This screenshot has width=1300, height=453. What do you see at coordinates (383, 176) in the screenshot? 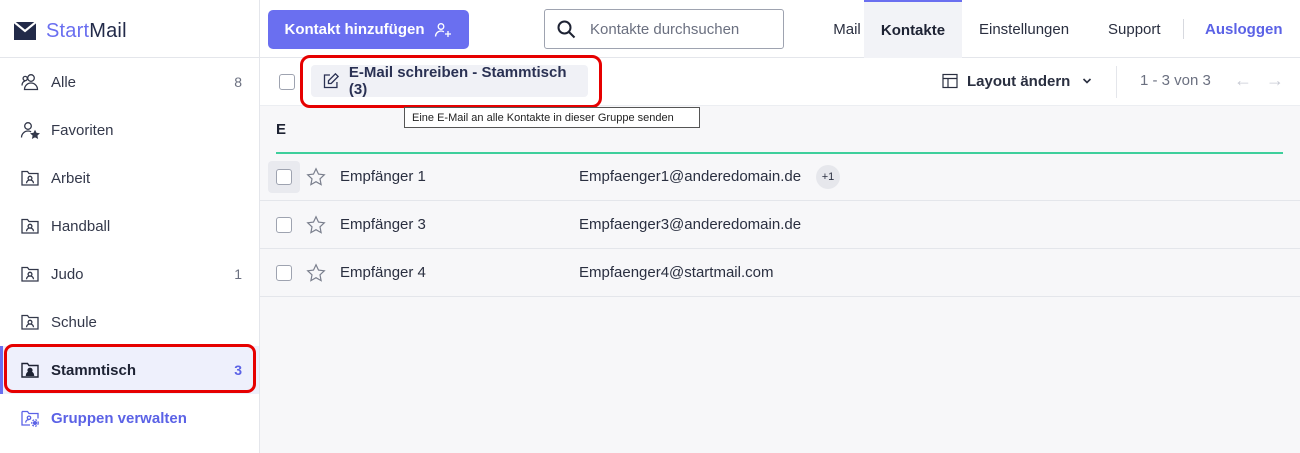
I see `contact-name: Empfänger 1` at bounding box center [383, 176].